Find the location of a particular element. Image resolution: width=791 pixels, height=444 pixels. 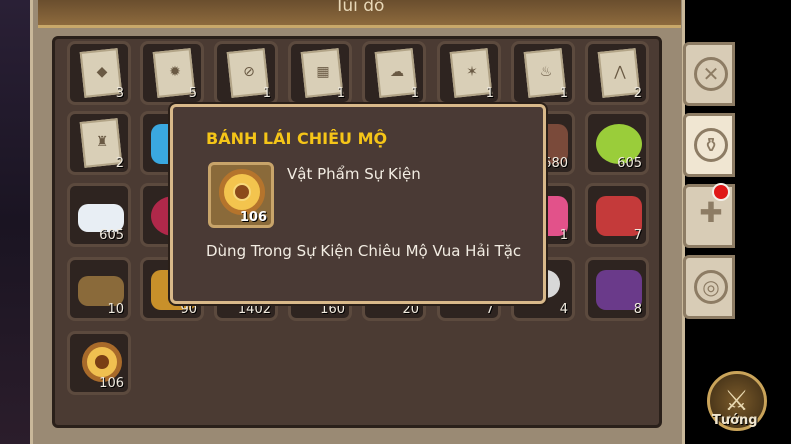

item-slot: ☁ 1 is located at coordinates (394, 73).